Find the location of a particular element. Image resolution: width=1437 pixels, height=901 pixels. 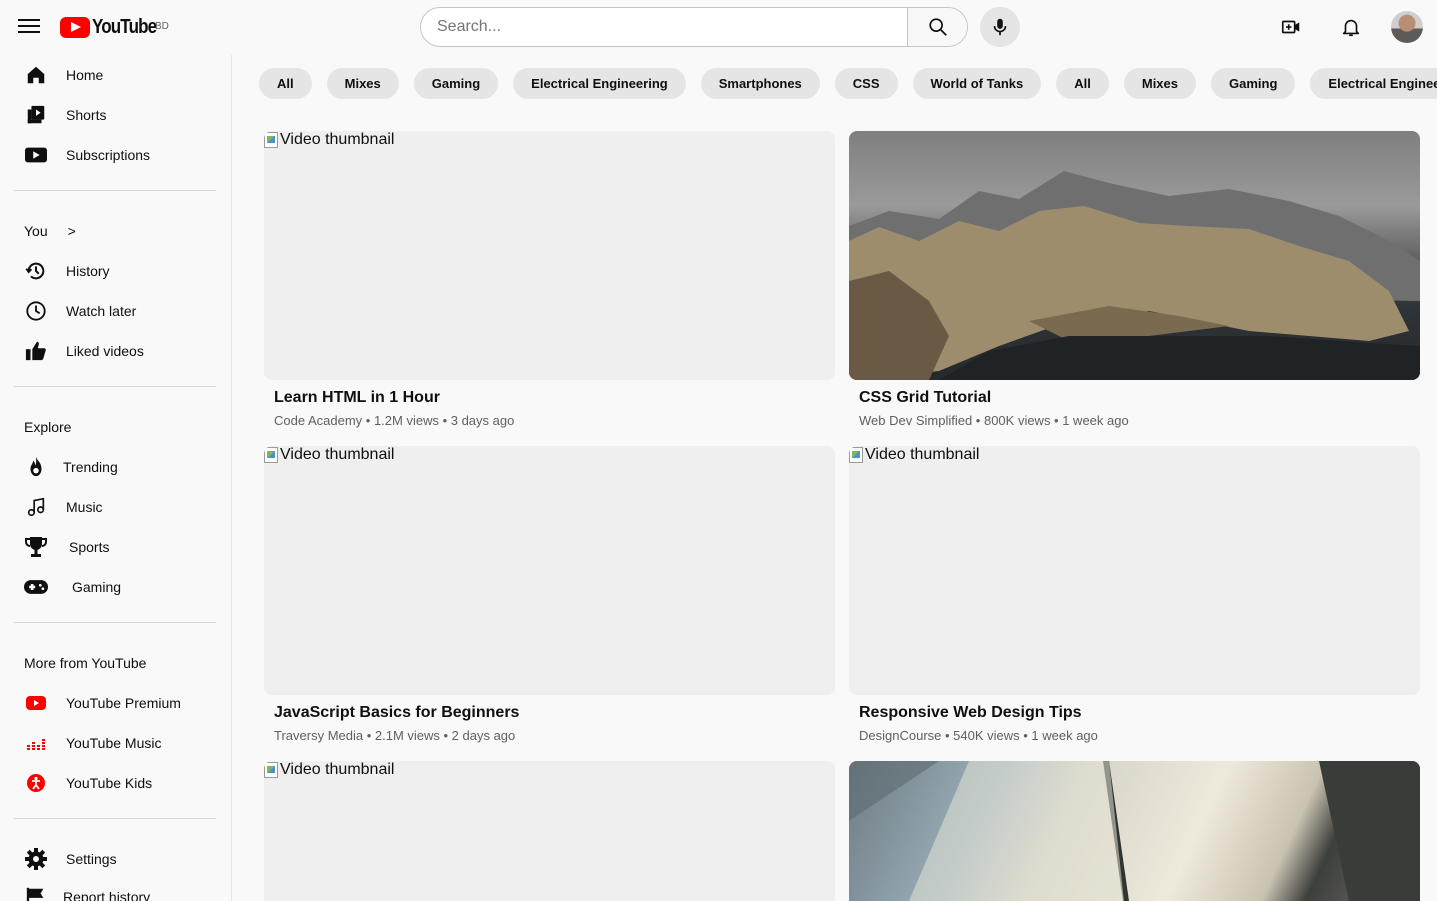

search-icon is located at coordinates (937, 27).